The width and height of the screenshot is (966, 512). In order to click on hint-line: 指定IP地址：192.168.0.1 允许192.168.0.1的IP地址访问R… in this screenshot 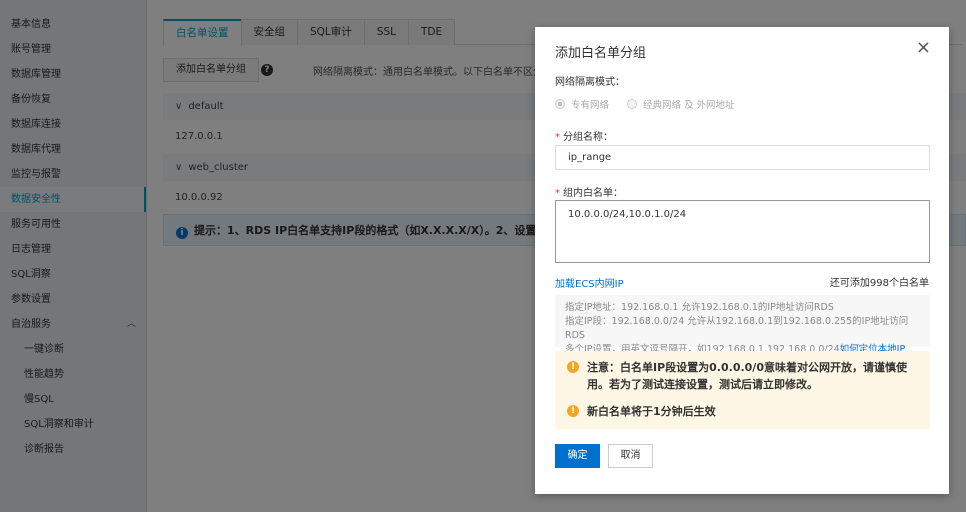, I will do `click(699, 307)`.